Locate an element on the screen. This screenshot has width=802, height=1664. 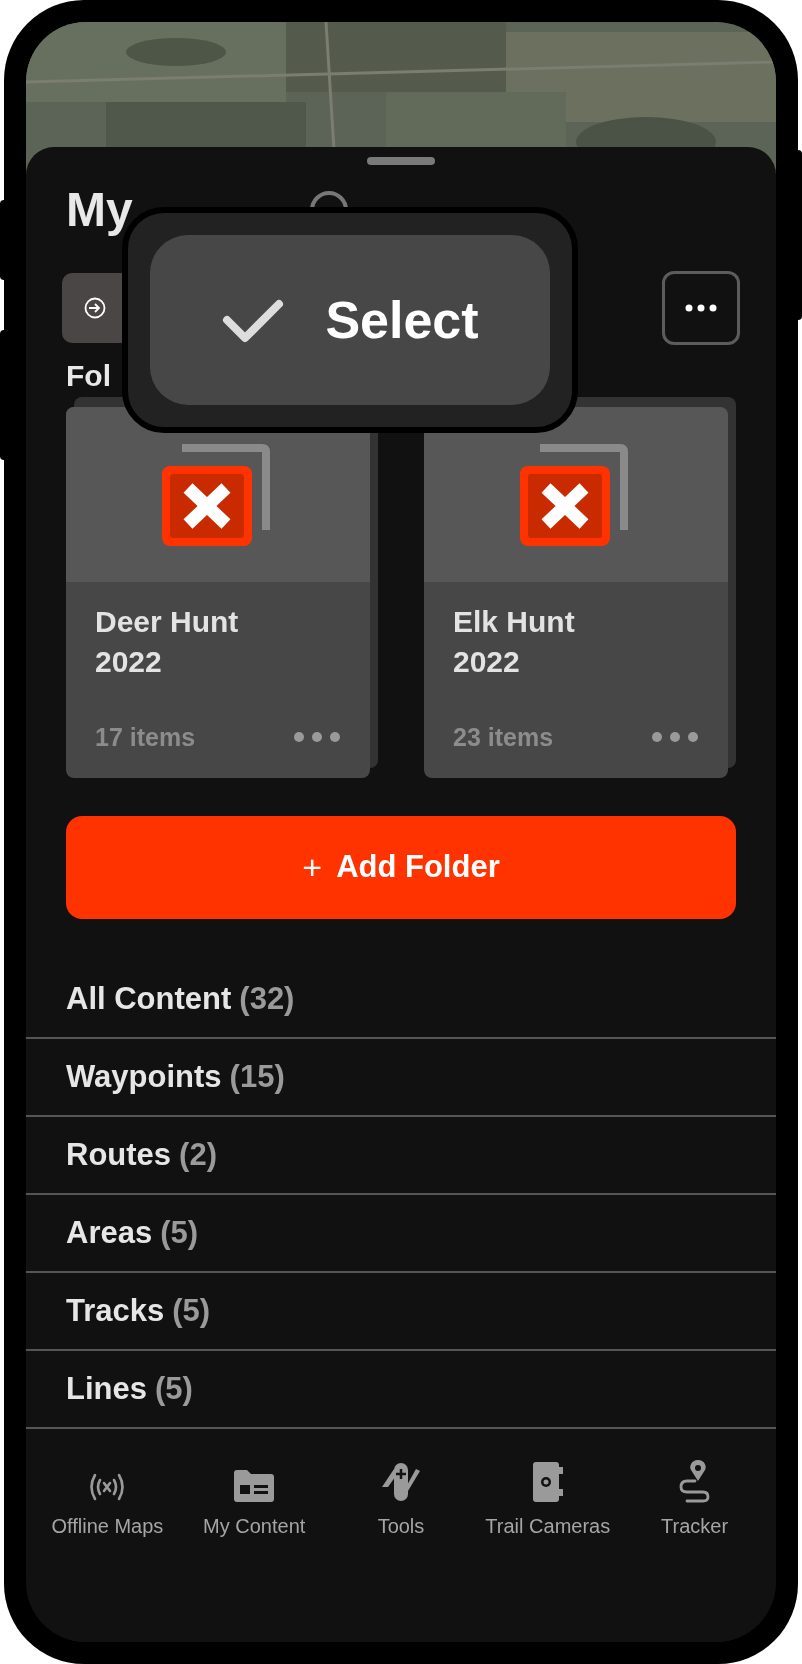
enter-icon is located at coordinates (95, 308).